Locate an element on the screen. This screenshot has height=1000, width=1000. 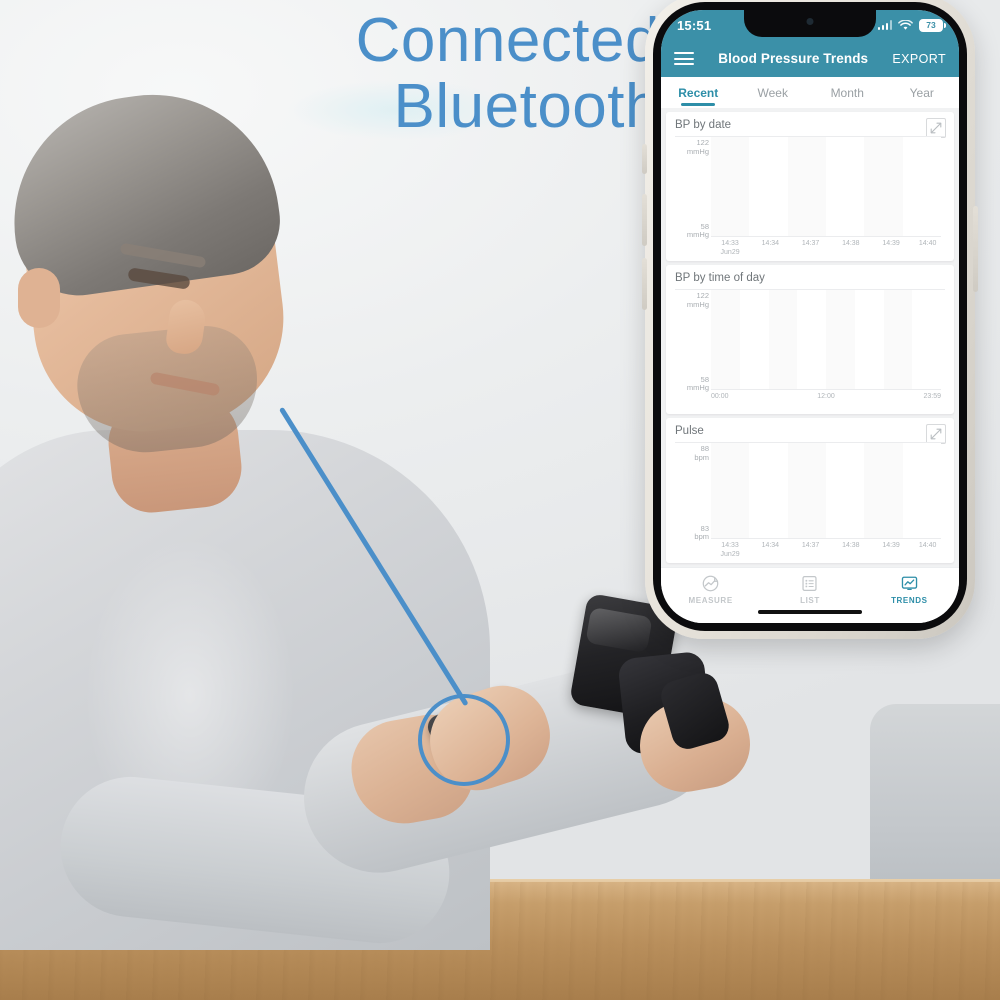
nav-label-measure: MEASURE is located at coordinates (710, 600).